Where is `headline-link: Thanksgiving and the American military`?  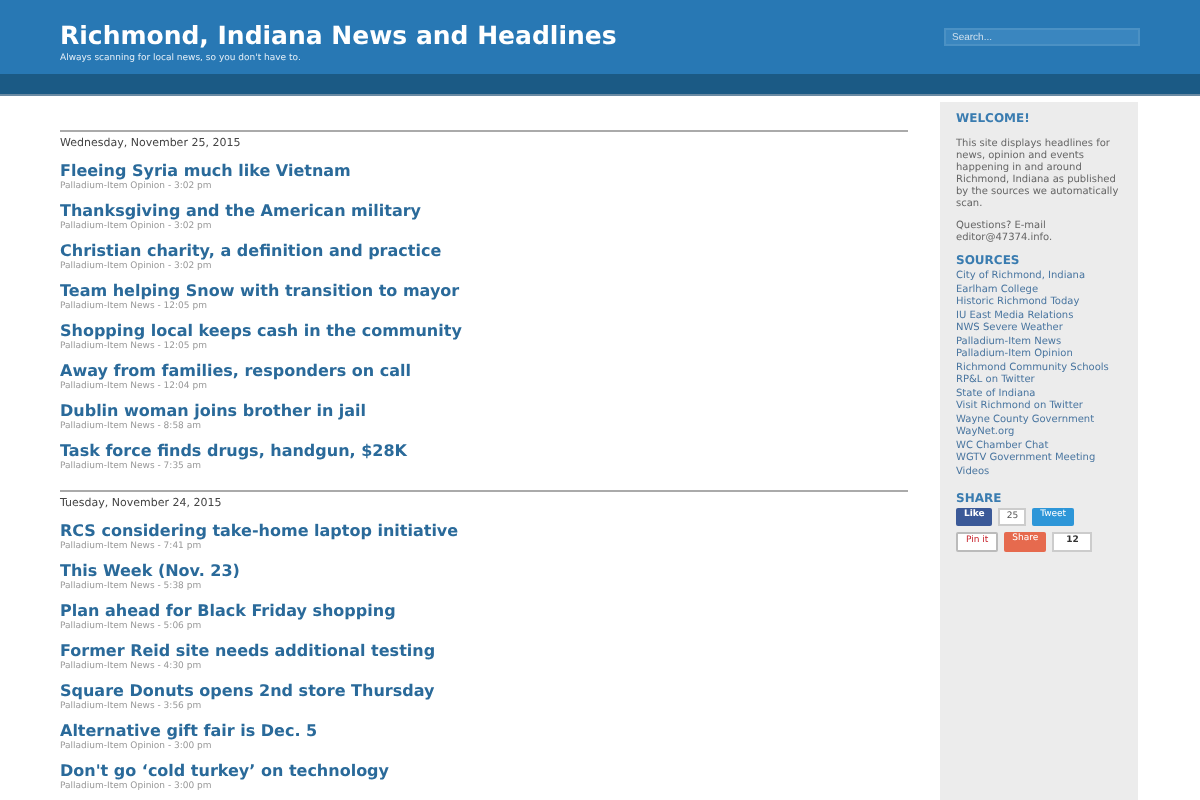 headline-link: Thanksgiving and the American military is located at coordinates (484, 212).